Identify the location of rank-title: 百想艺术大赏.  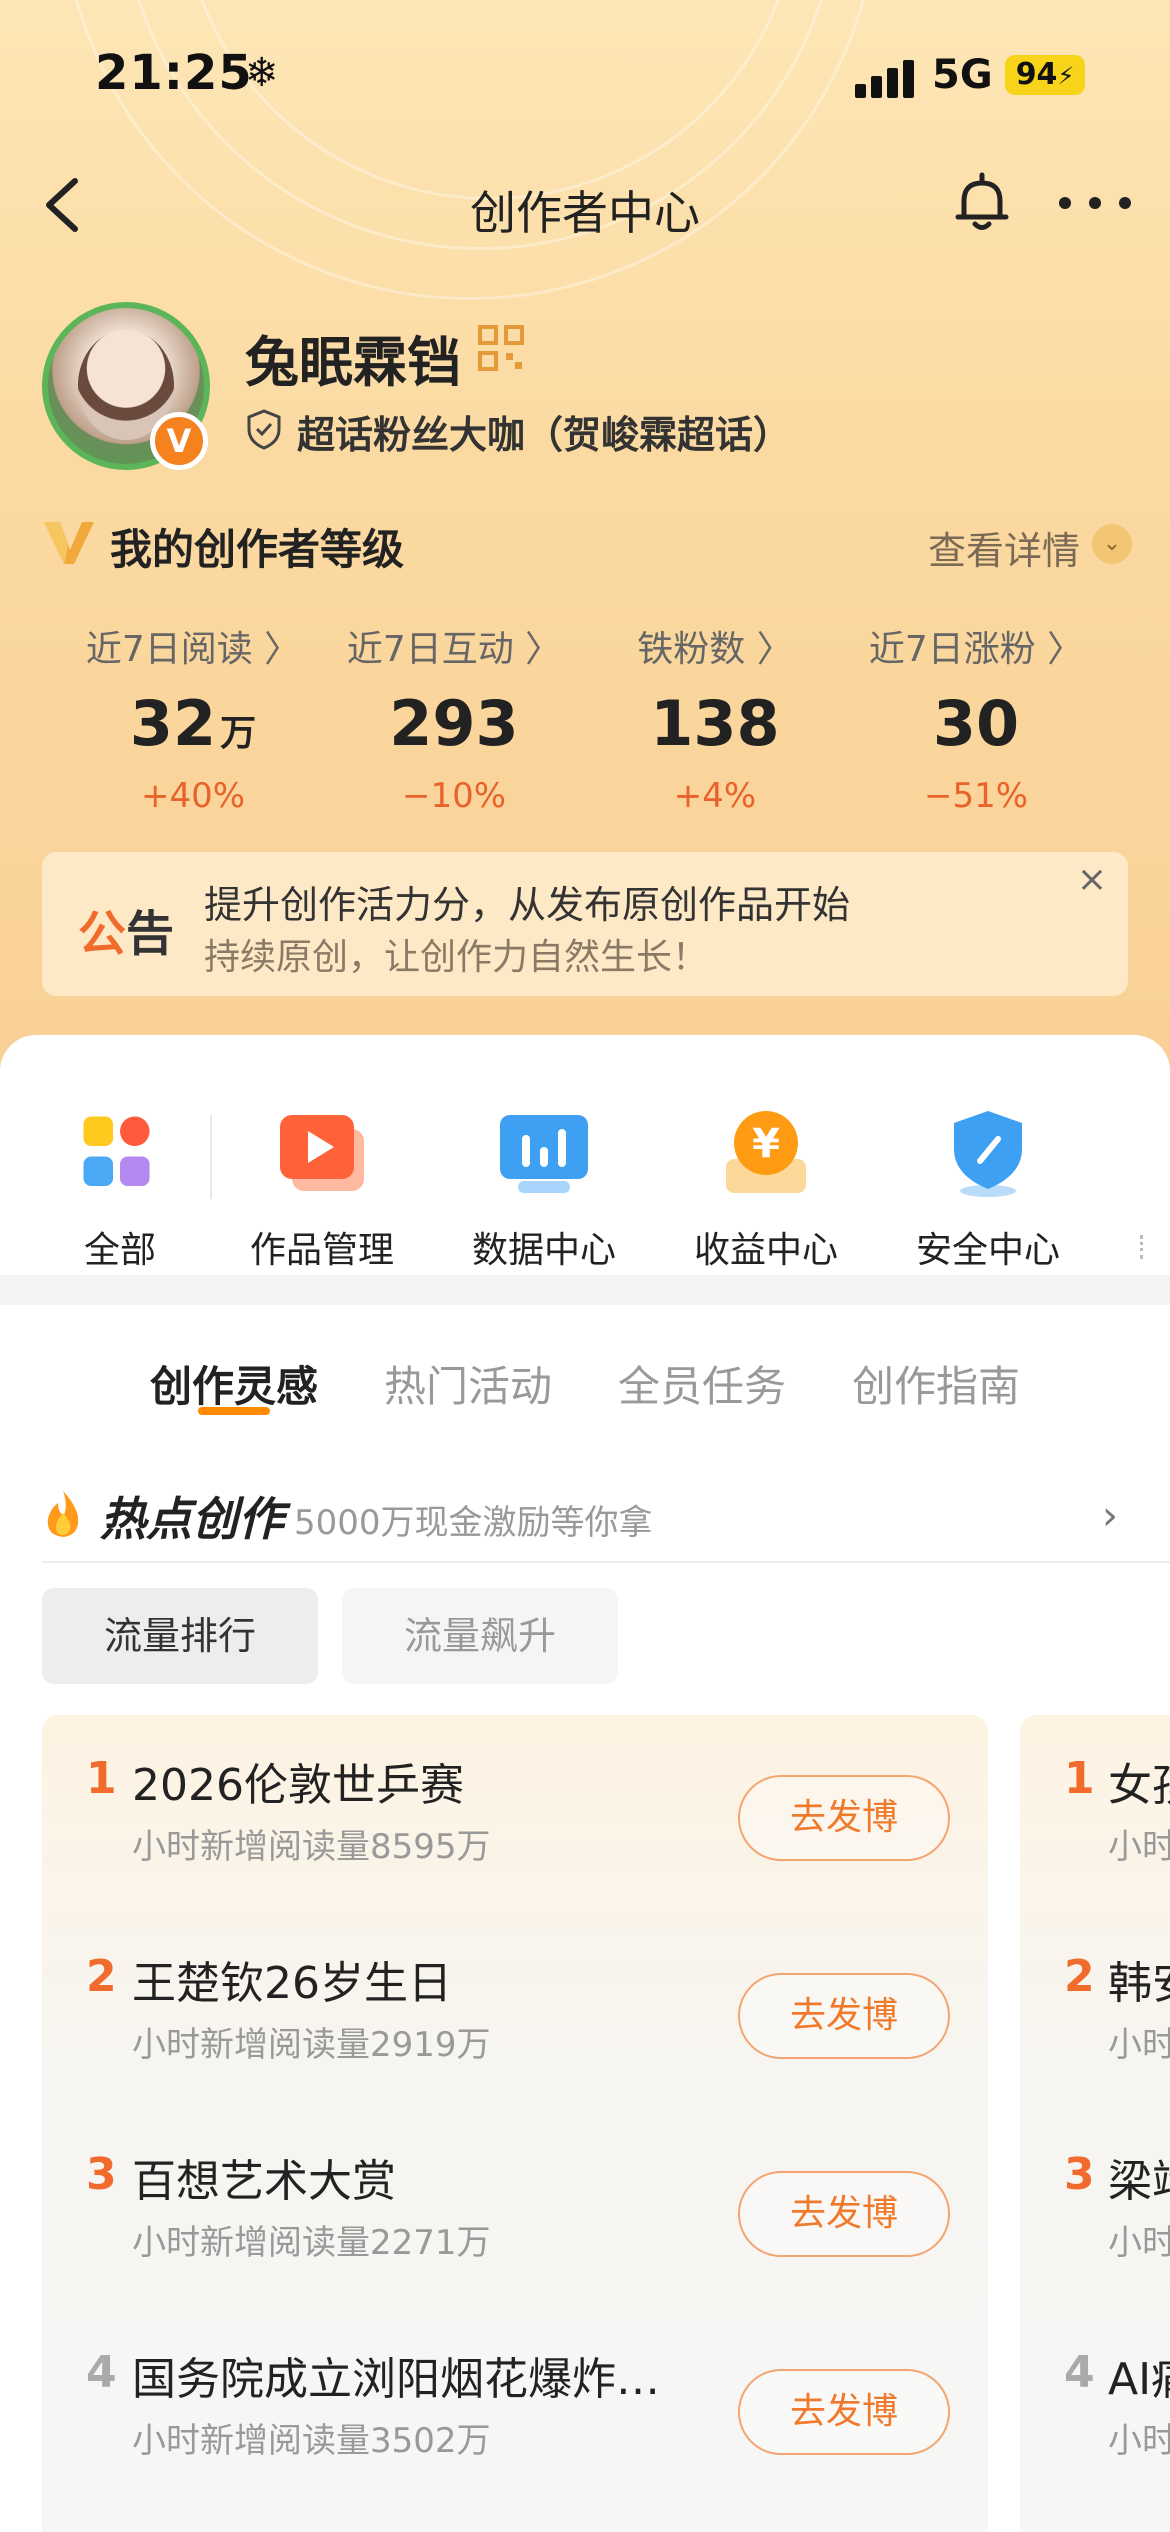
(427, 2177).